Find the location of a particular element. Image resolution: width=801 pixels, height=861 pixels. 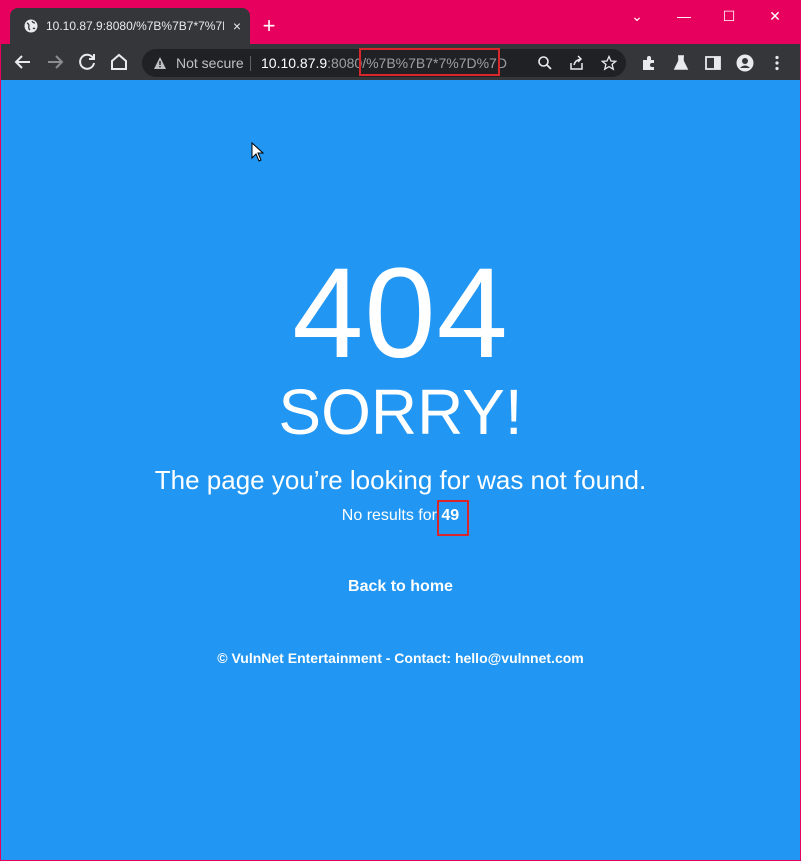

result-highlight-annotation is located at coordinates (453, 518).